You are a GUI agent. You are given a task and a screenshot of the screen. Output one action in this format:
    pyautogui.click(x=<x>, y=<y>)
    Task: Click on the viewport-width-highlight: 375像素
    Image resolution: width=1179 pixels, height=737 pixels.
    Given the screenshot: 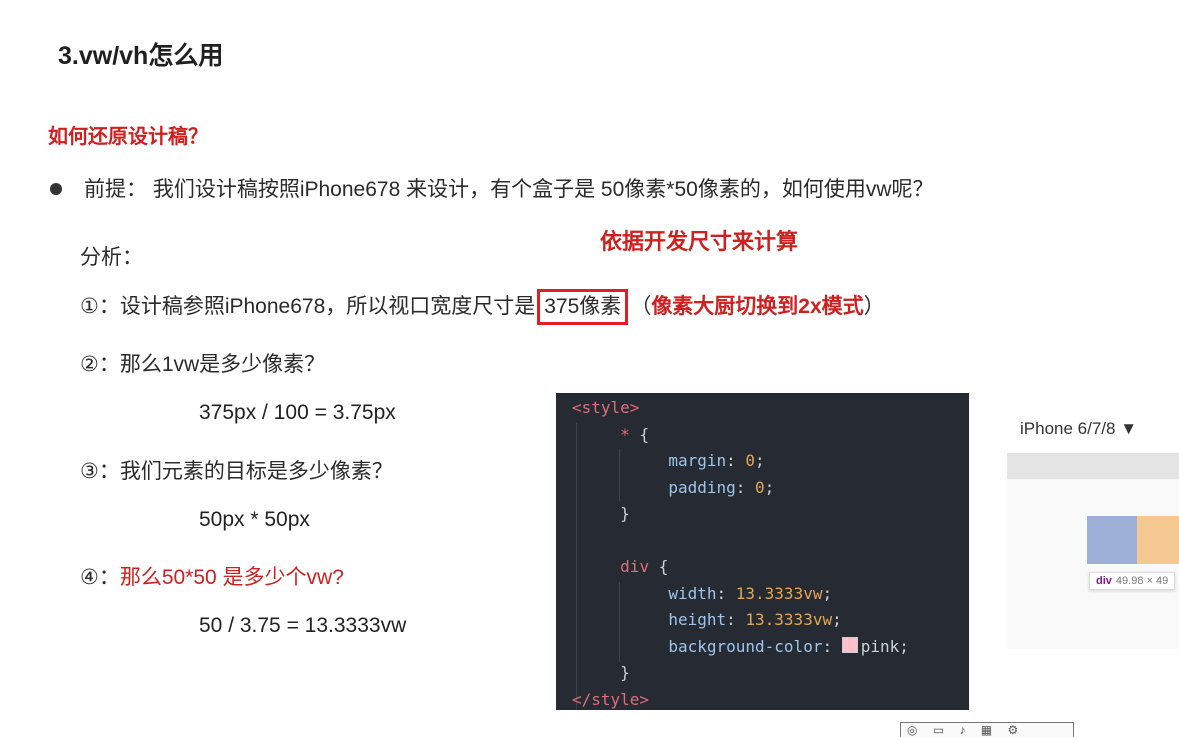 What is the action you would take?
    pyautogui.click(x=583, y=307)
    